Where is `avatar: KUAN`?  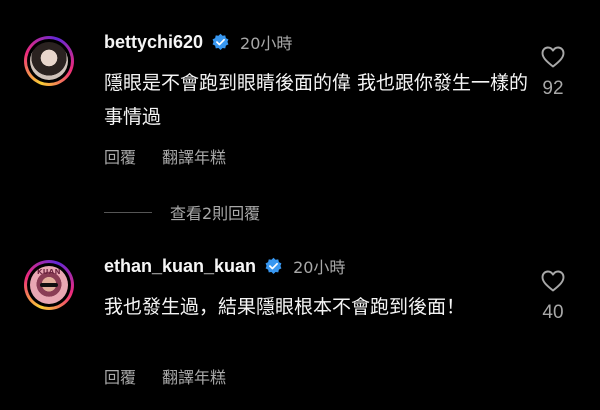
avatar: KUAN is located at coordinates (49, 285).